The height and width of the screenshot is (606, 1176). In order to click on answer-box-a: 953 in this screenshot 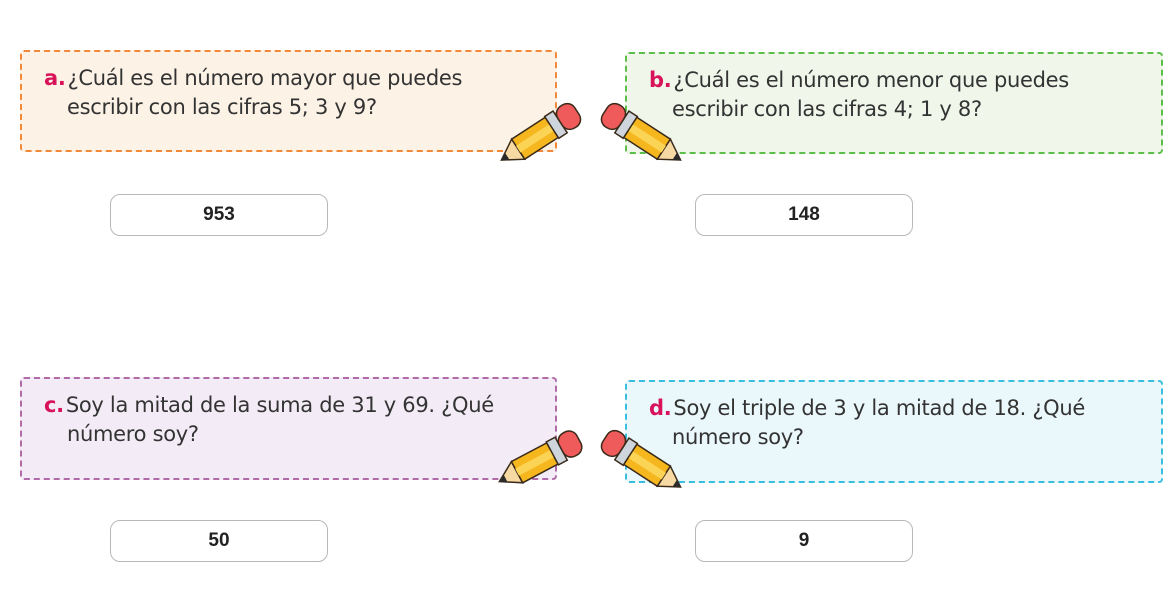, I will do `click(219, 215)`.